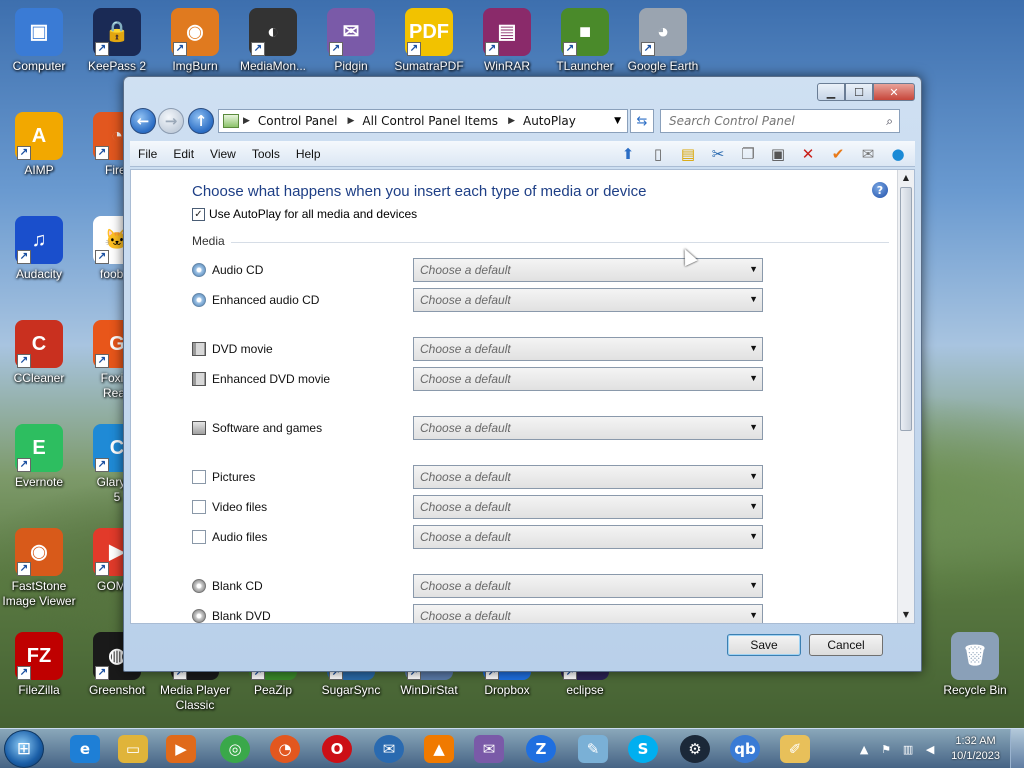 The width and height of the screenshot is (1024, 768). What do you see at coordinates (748, 154) in the screenshot?
I see `copy-icon: ❐` at bounding box center [748, 154].